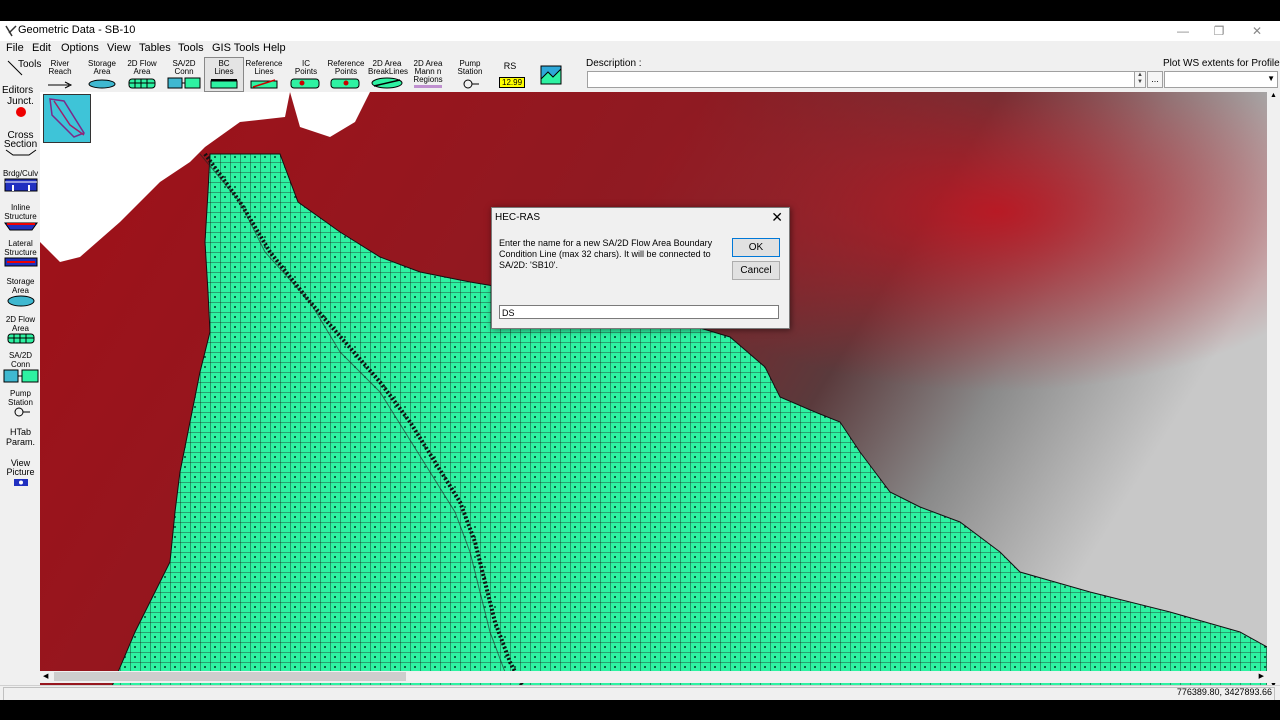  What do you see at coordinates (20, 338) in the screenshot?
I see `flow-area-2d-editor-icon` at bounding box center [20, 338].